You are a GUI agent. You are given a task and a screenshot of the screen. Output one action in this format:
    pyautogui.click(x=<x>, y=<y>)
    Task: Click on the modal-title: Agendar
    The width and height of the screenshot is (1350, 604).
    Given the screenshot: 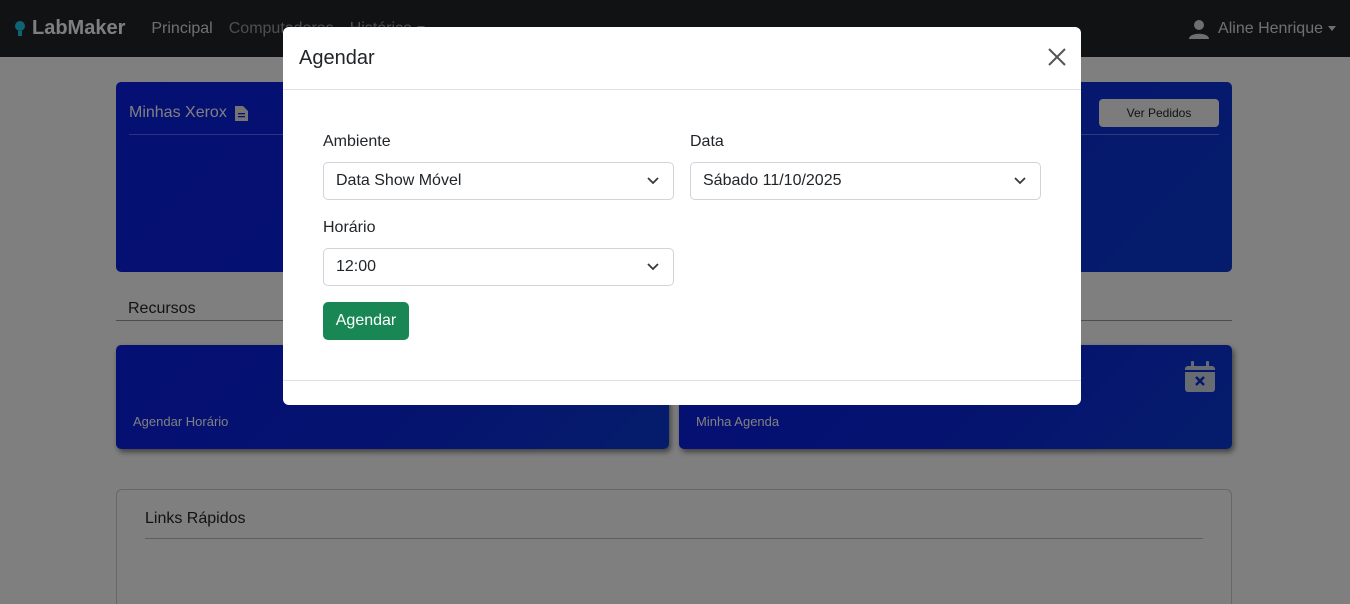 What is the action you would take?
    pyautogui.click(x=337, y=58)
    